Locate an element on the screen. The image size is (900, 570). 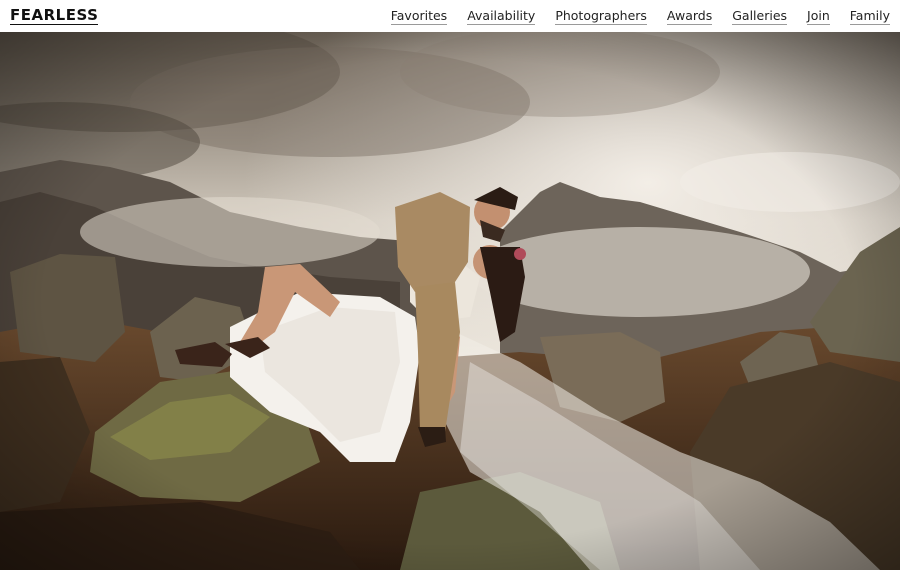
nav-item-availability: Availability is located at coordinates (501, 16).